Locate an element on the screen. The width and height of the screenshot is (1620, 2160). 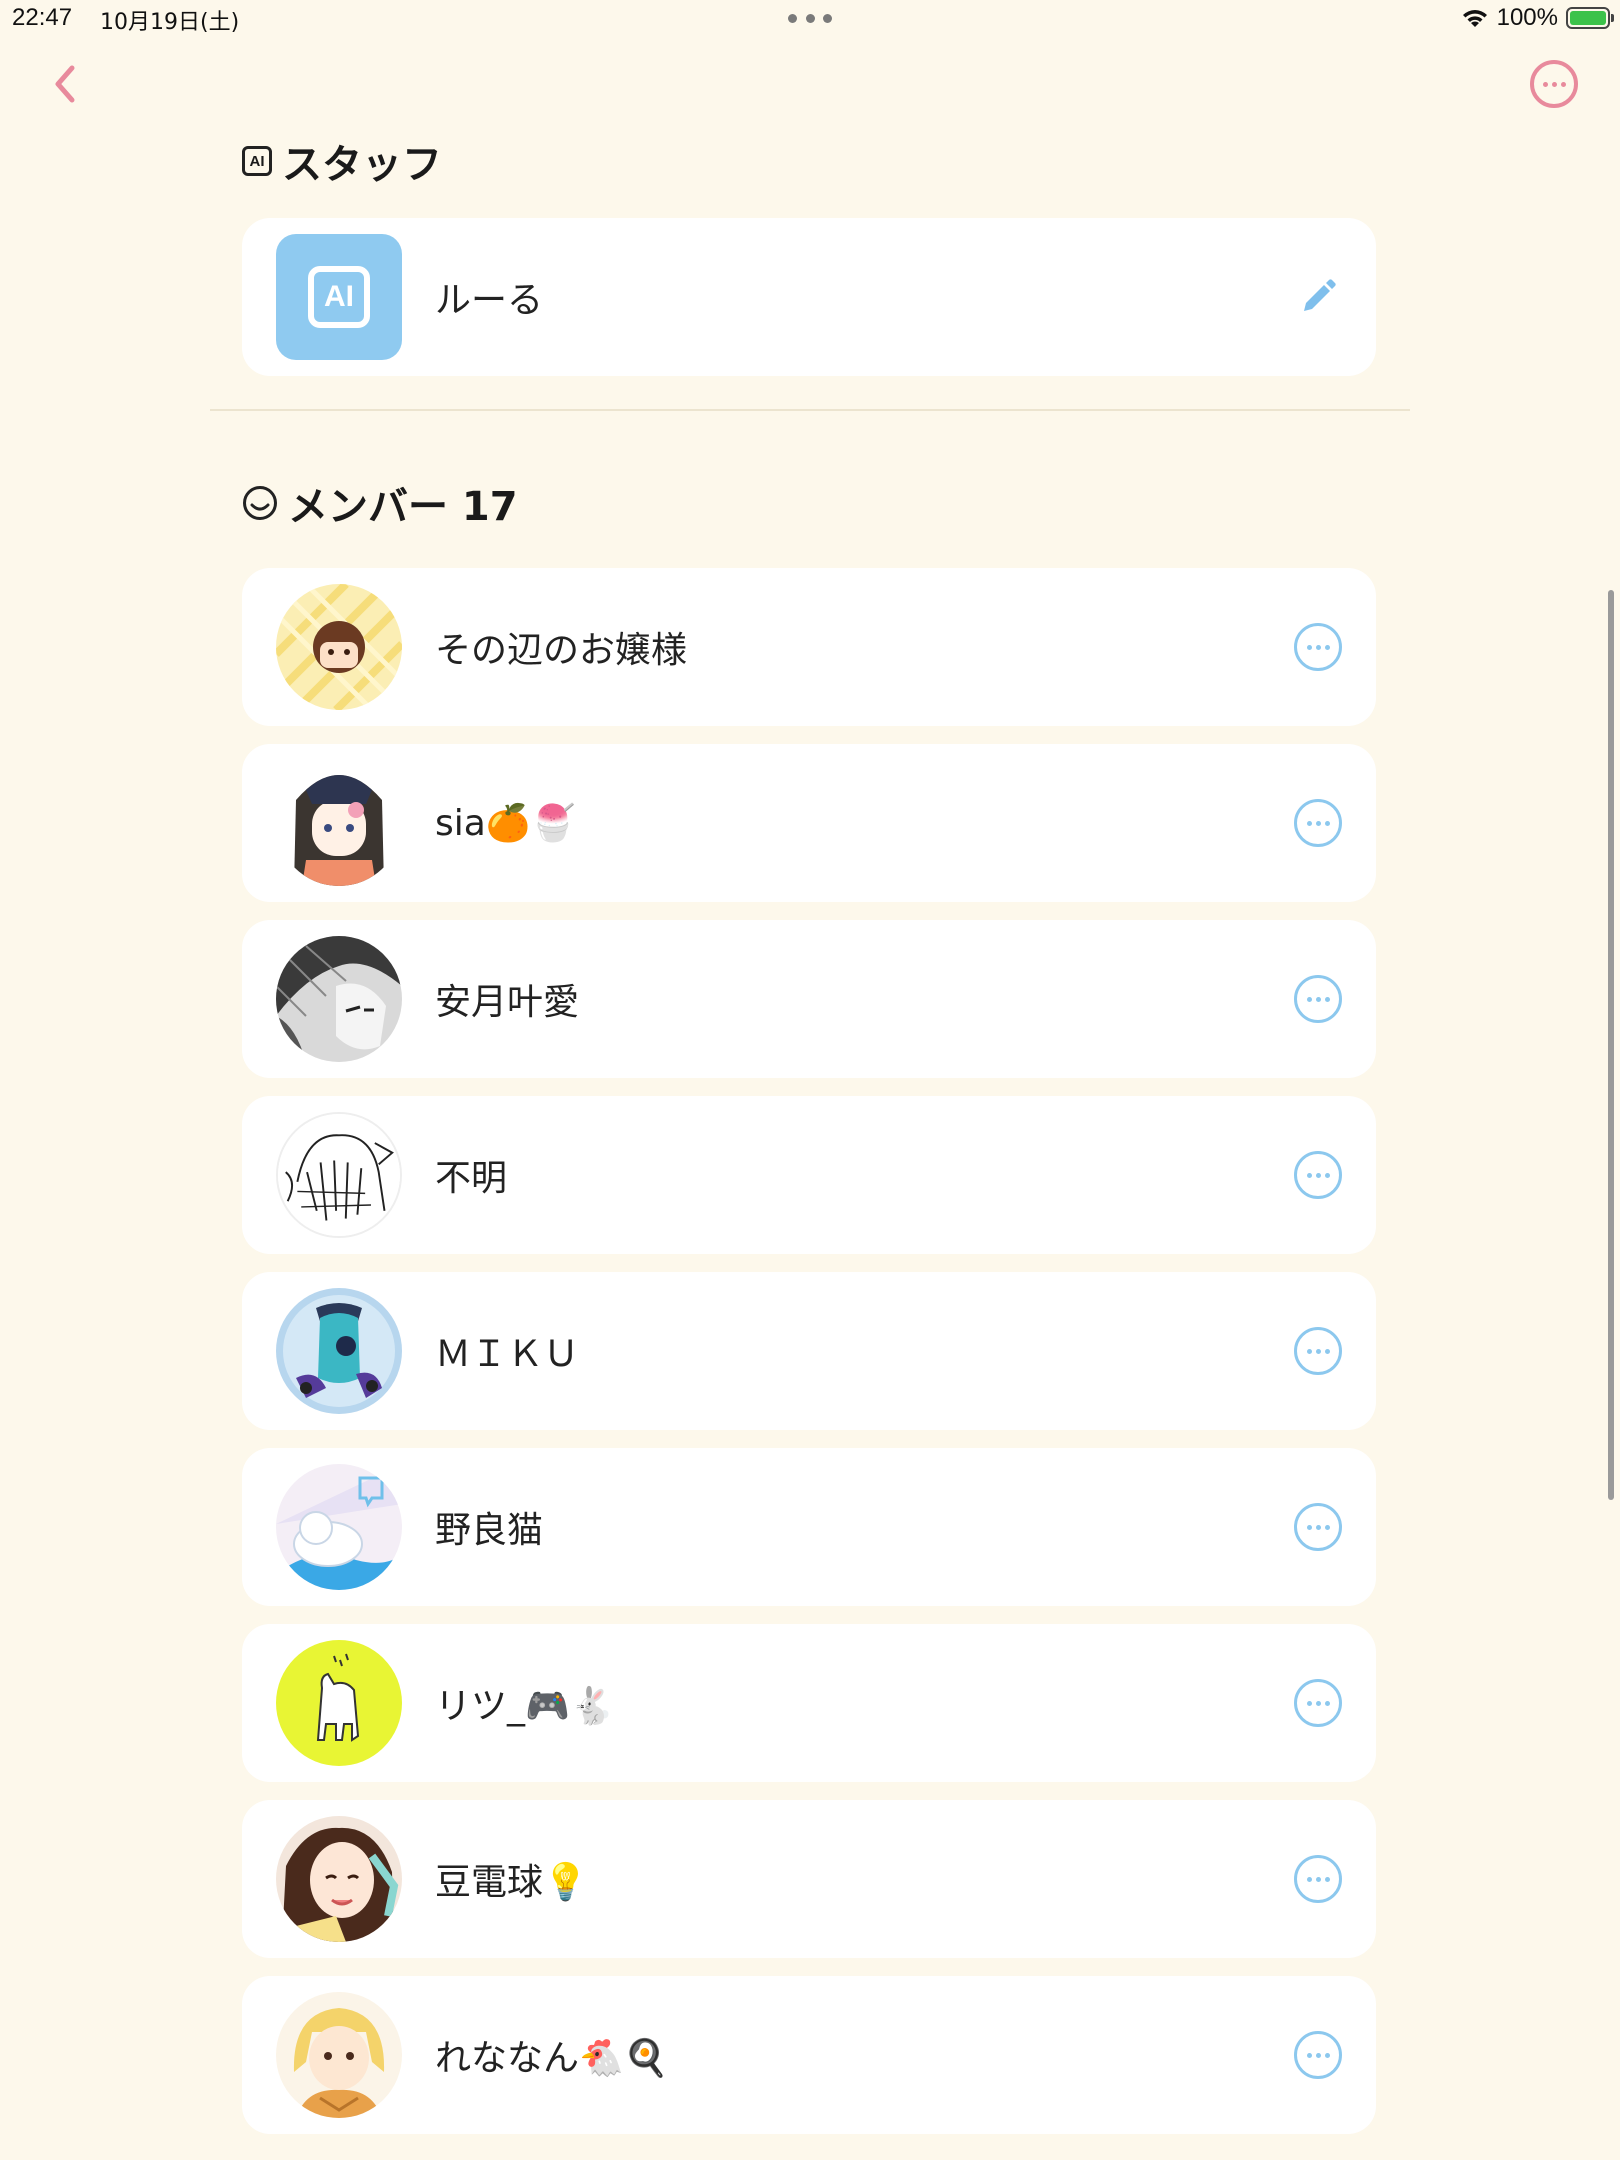
member-name: ＭＩＫＵ is located at coordinates (507, 1354).